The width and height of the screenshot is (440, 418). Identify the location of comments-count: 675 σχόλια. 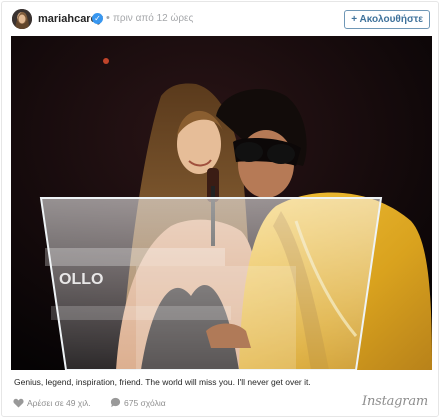
(145, 403).